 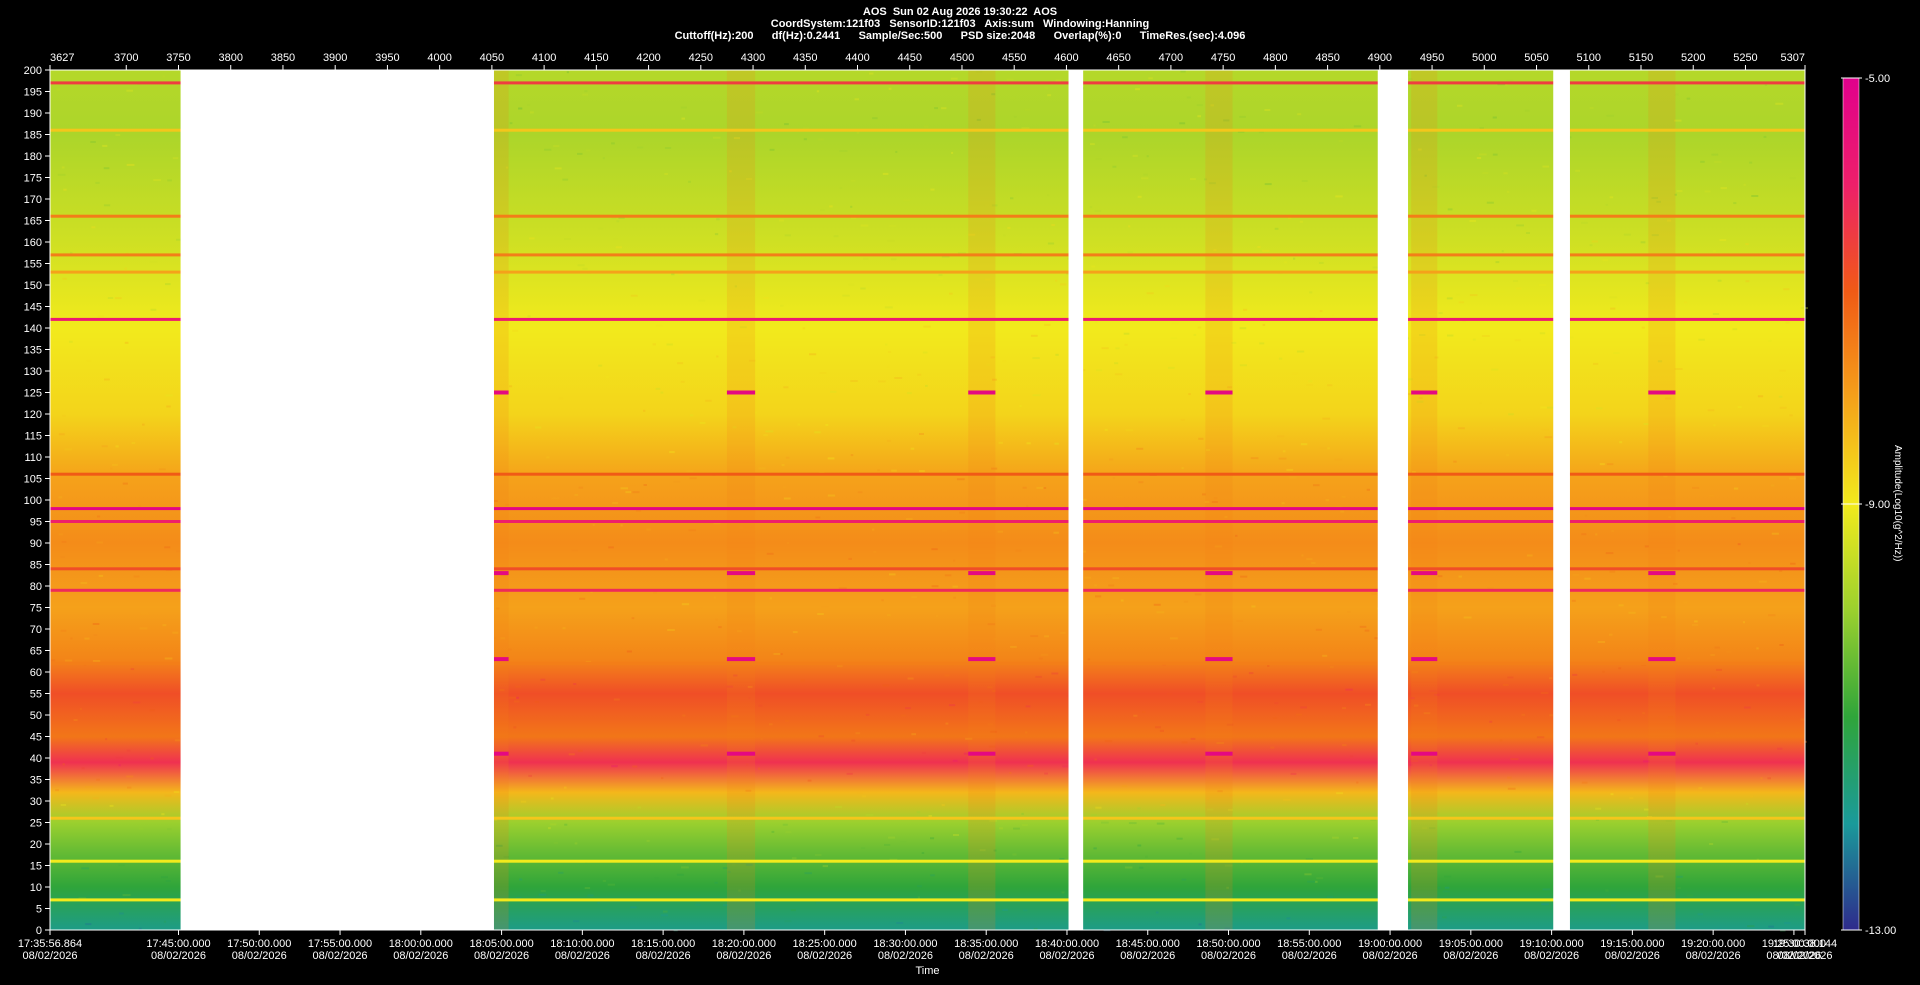 I want to click on time-tick-label: 19:15:00.000, so click(x=1632, y=944).